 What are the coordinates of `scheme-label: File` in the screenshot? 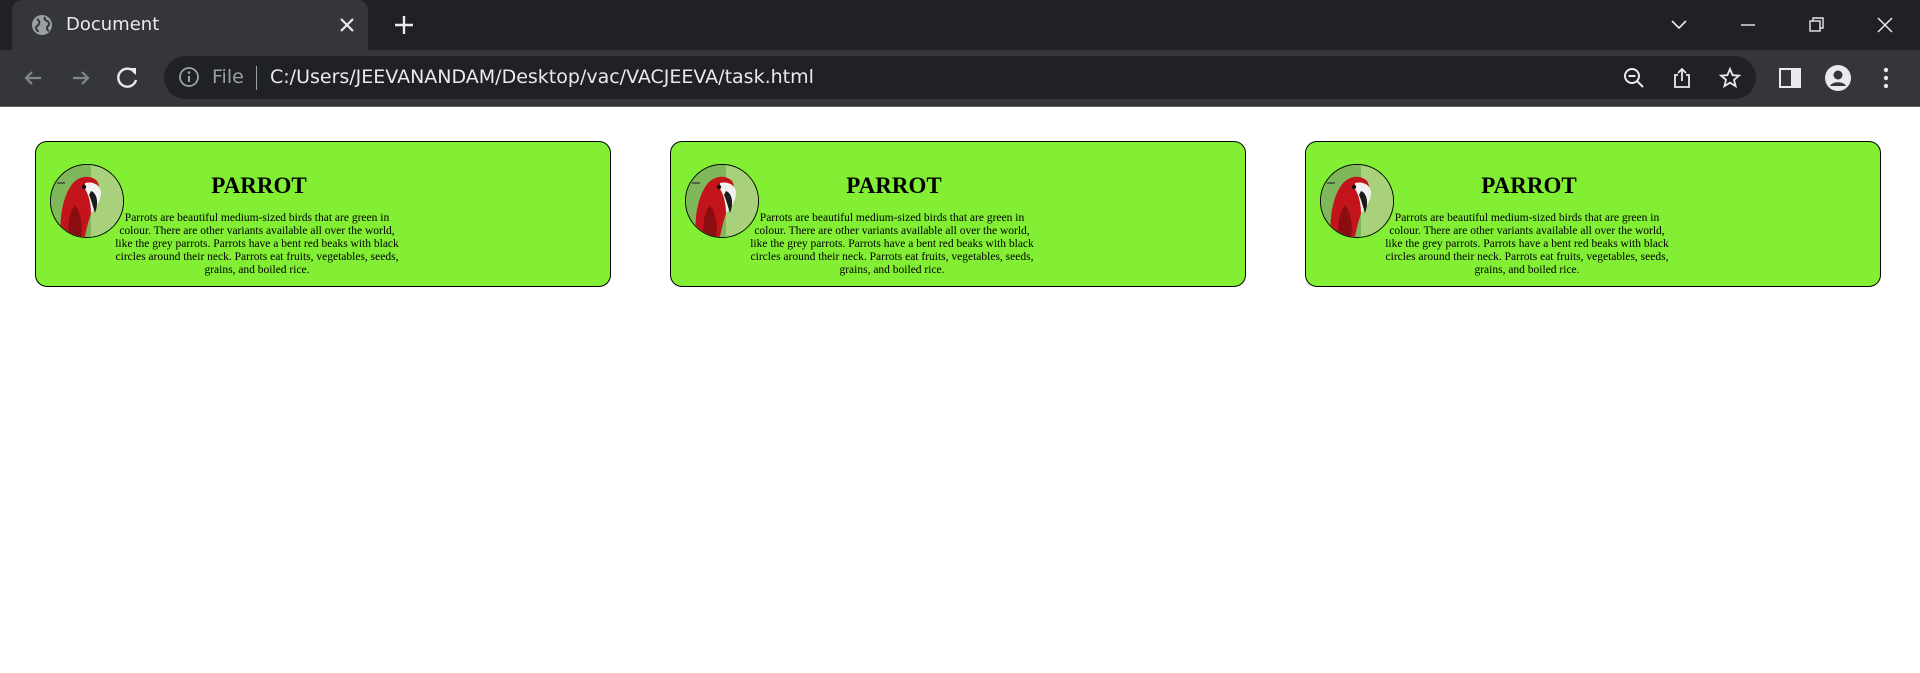 It's located at (228, 77).